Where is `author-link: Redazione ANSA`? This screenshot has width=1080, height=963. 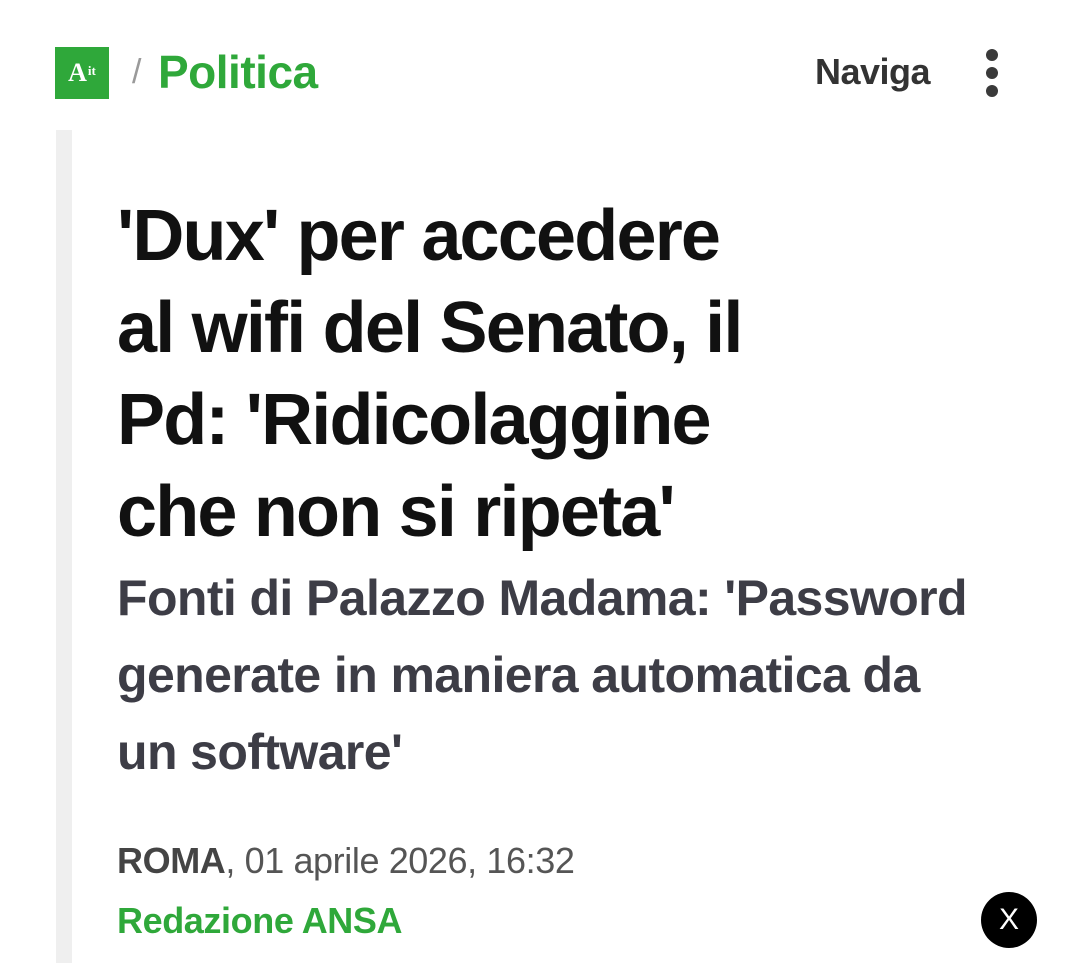
author-link: Redazione ANSA is located at coordinates (260, 921).